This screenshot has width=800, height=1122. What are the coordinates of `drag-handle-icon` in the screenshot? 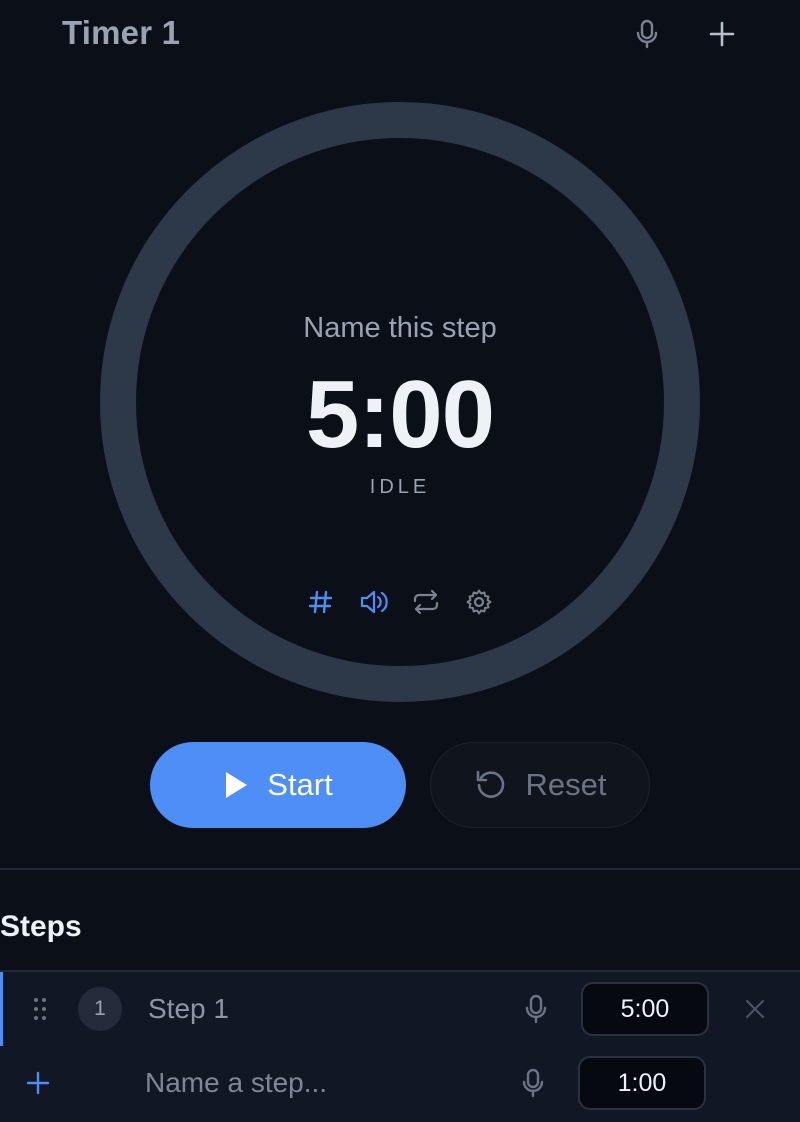 It's located at (40, 1009).